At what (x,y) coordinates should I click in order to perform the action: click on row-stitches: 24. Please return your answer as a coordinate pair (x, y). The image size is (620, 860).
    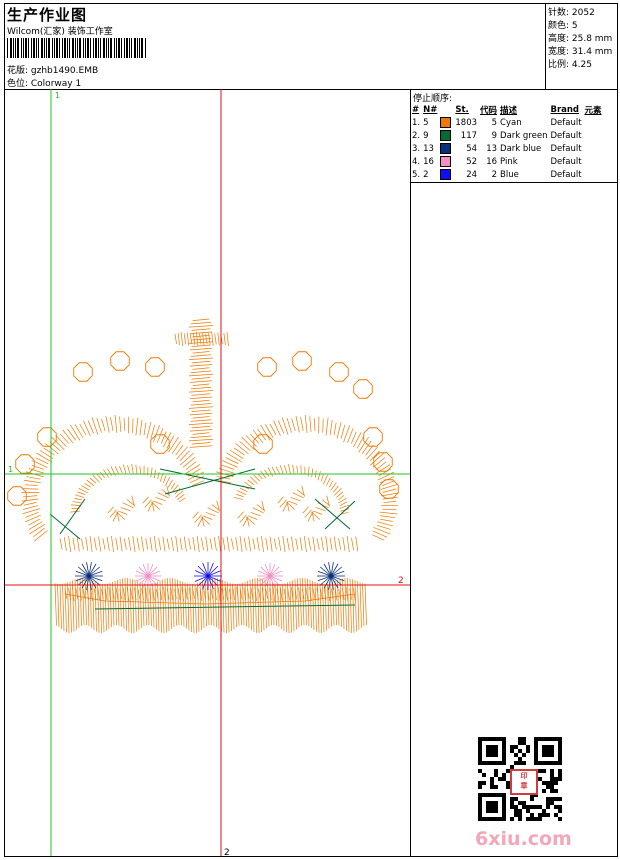
    Looking at the image, I should click on (472, 174).